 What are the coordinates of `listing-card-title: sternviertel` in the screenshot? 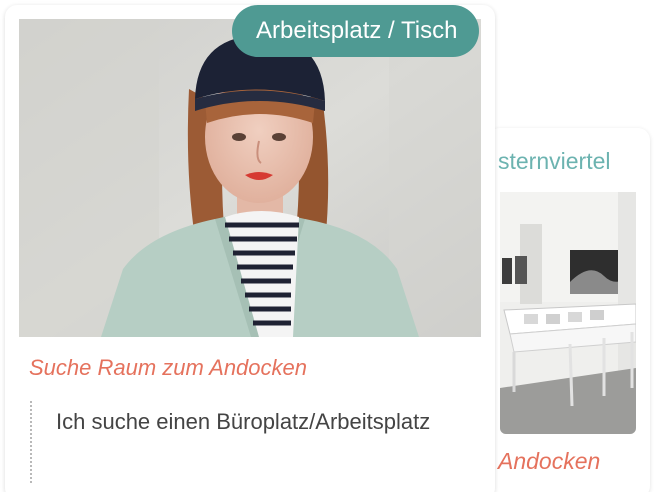 It's located at (554, 161).